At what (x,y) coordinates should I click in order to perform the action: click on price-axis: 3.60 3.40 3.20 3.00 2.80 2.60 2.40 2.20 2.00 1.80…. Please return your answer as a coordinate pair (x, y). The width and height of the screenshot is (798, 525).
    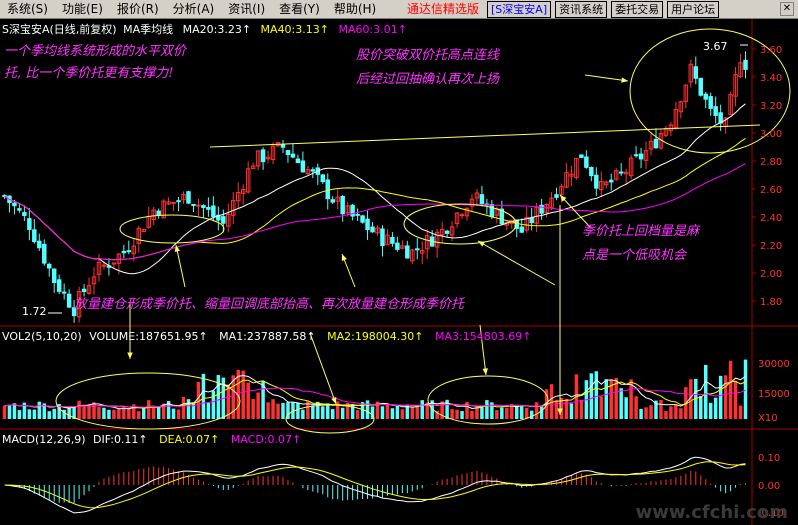
    Looking at the image, I should click on (771, 282).